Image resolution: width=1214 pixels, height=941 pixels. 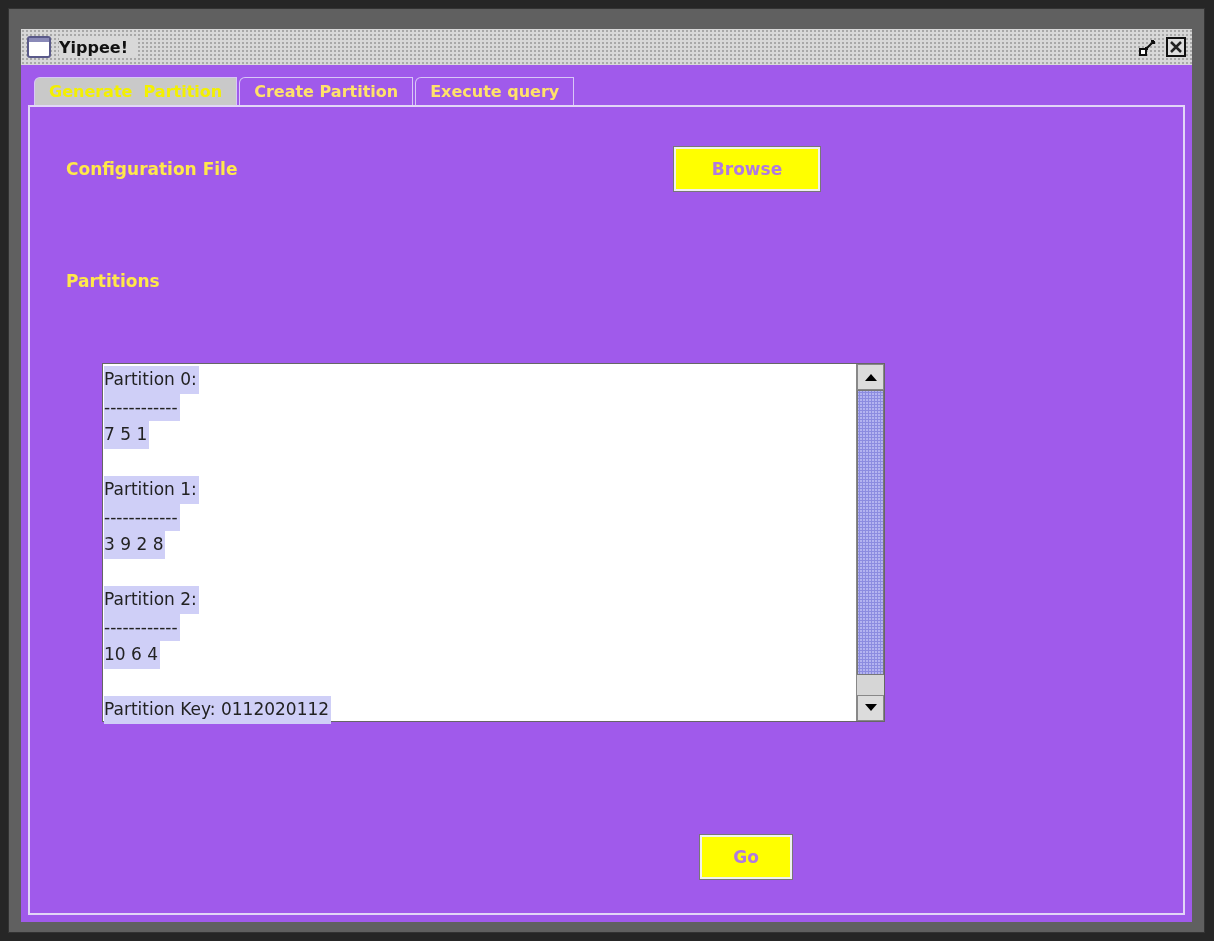 I want to click on scroll-up-button, so click(x=870, y=377).